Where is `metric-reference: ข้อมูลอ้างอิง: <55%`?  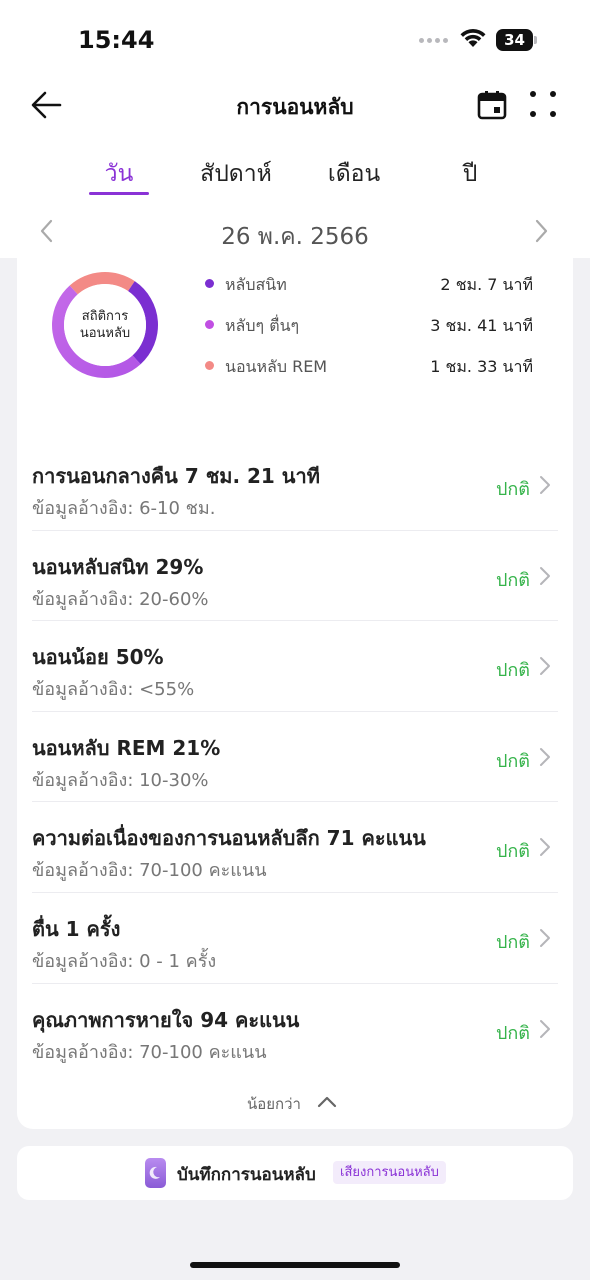
metric-reference: ข้อมูลอ้างอิง: <55% is located at coordinates (113, 690).